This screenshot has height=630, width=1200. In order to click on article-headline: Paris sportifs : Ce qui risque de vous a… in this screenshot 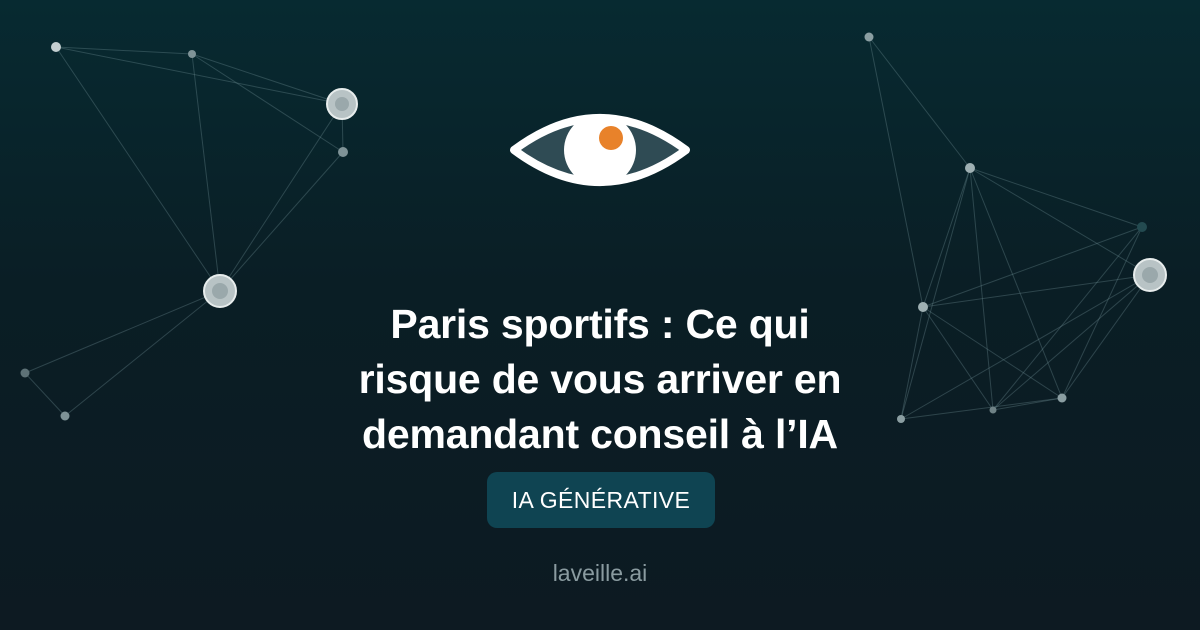, I will do `click(600, 379)`.